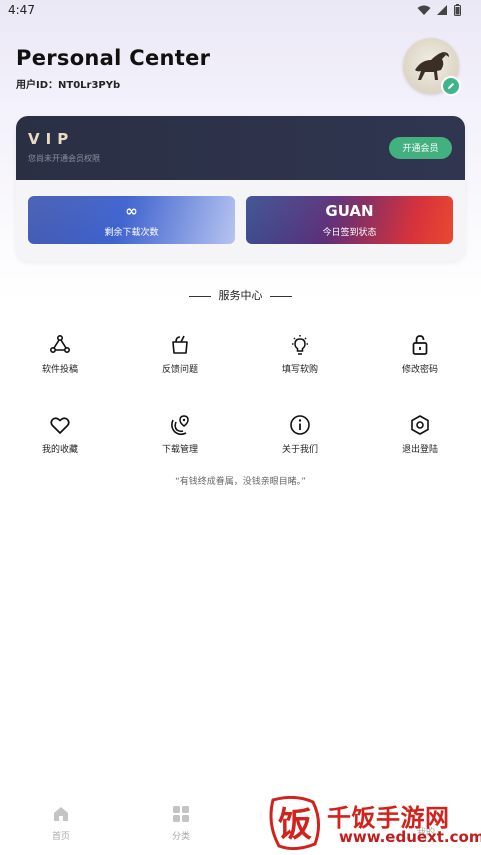  I want to click on site-watermark: 饭 千饭手游网 www.eduext.com, so click(373, 824).